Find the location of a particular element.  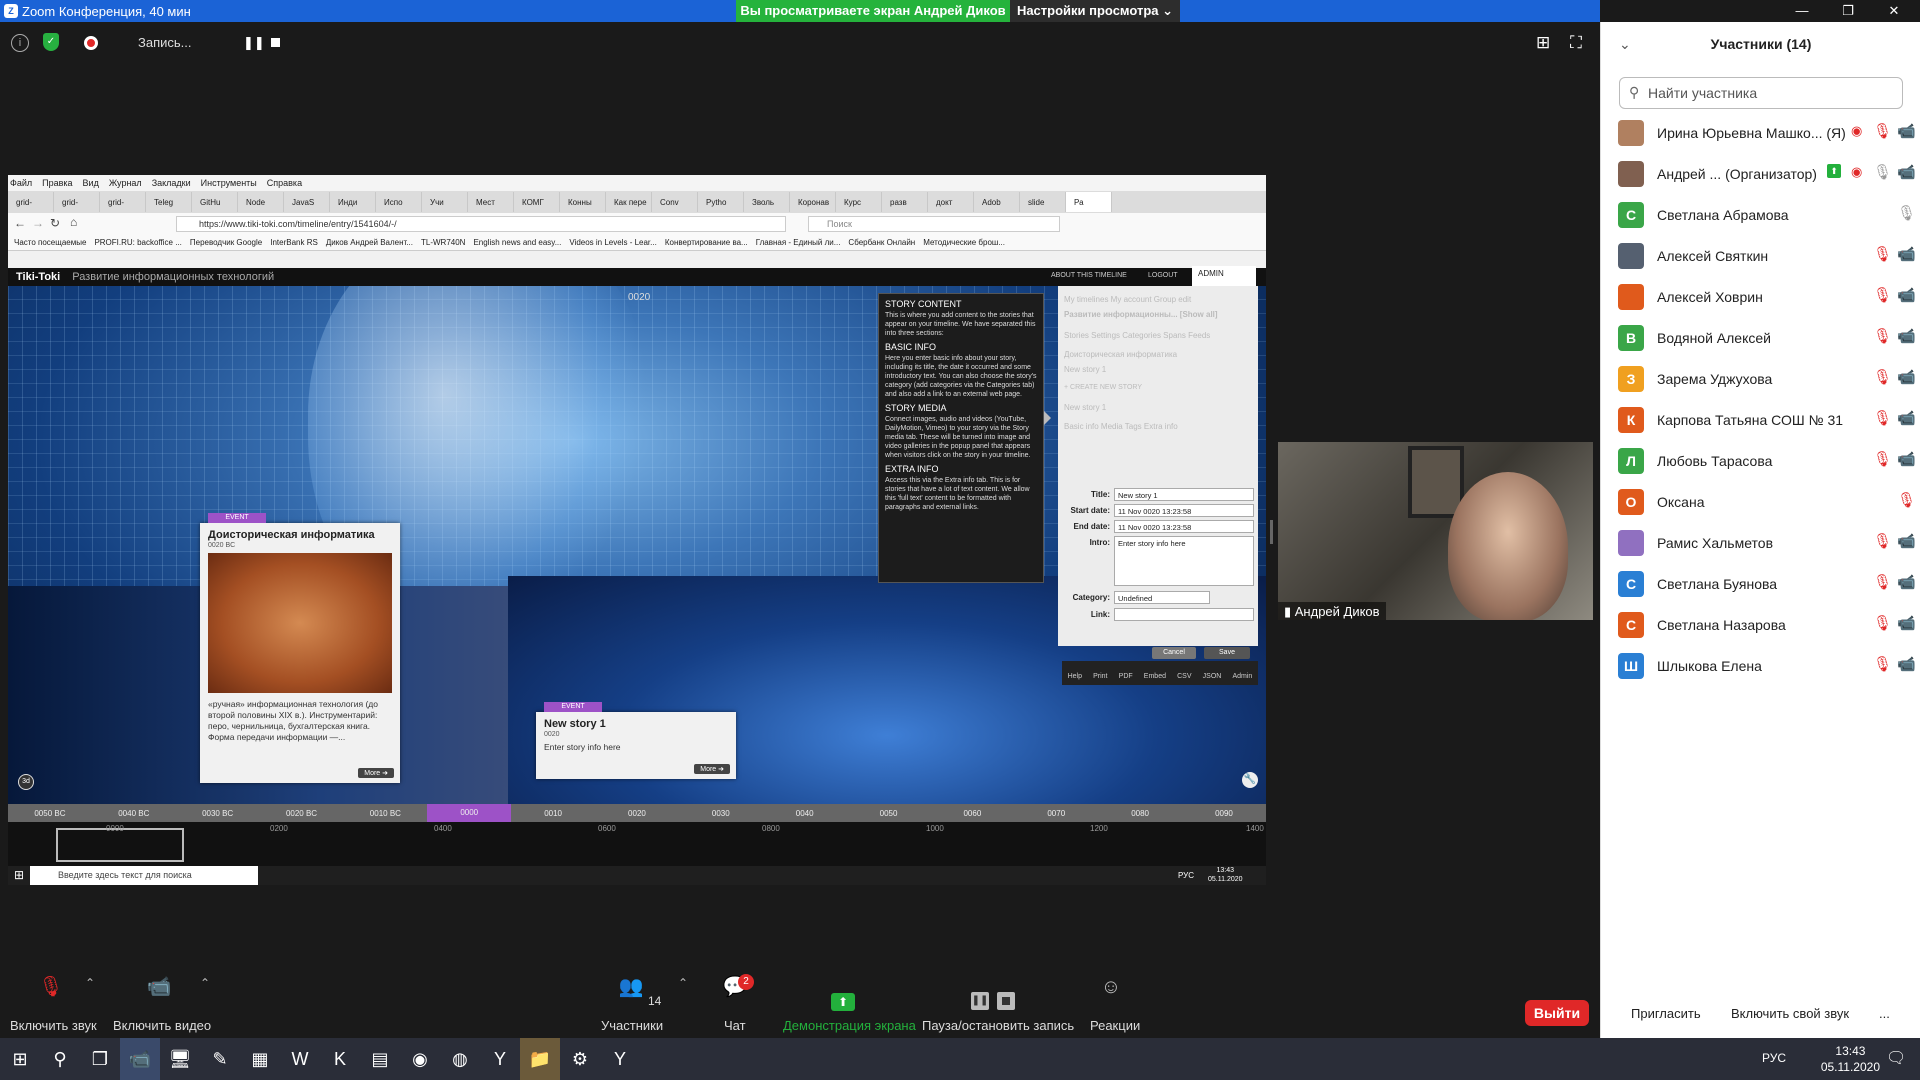

reload-icon: ↻ is located at coordinates (55, 223).